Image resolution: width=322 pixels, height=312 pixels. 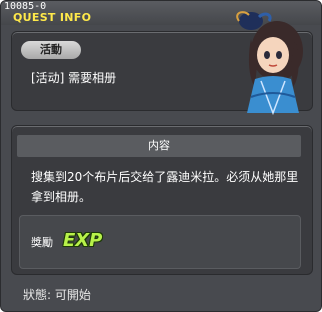 What do you see at coordinates (159, 146) in the screenshot?
I see `section-header-content: 内容` at bounding box center [159, 146].